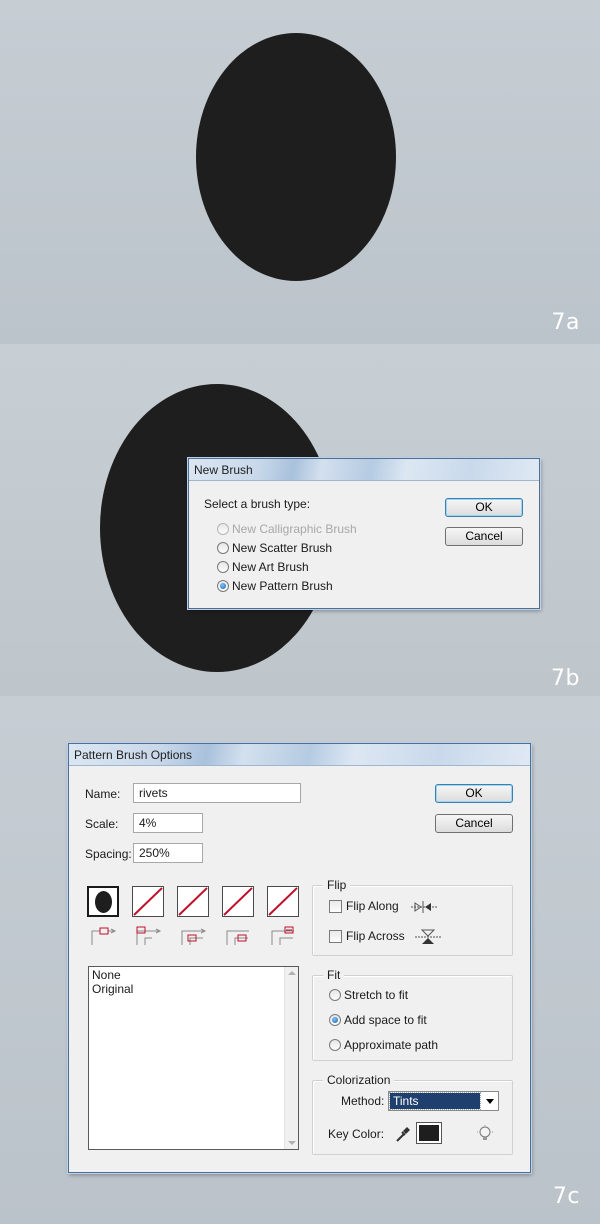 The width and height of the screenshot is (600, 1224). What do you see at coordinates (193, 1058) in the screenshot?
I see `pattern-list-box: None Original` at bounding box center [193, 1058].